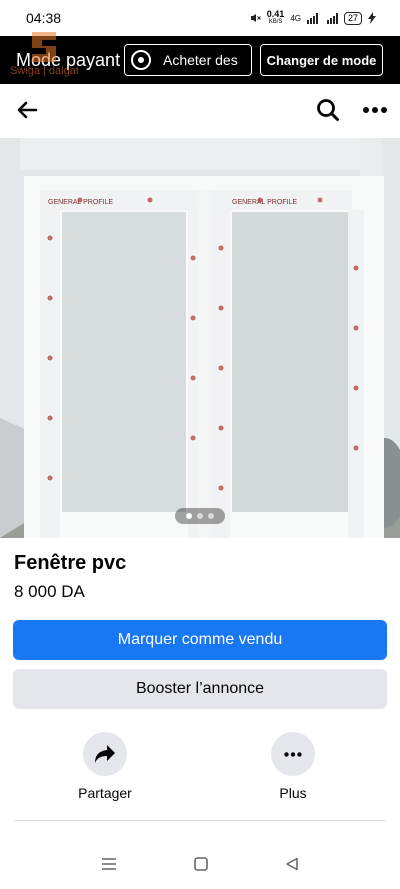 This screenshot has height=889, width=400. I want to click on share-action: Partager, so click(105, 766).